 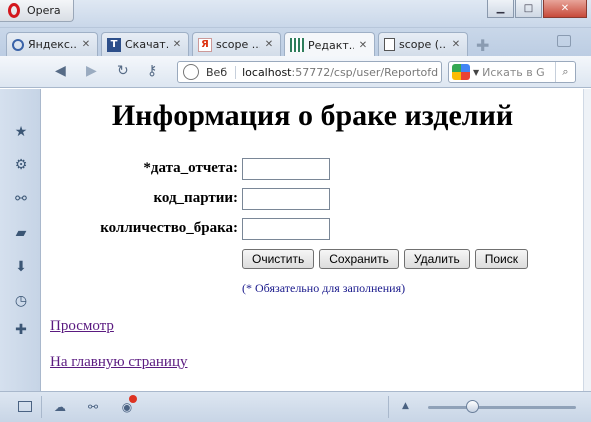 I want to click on tab-scope-yandex: Я scope ... ✕, so click(x=236, y=44).